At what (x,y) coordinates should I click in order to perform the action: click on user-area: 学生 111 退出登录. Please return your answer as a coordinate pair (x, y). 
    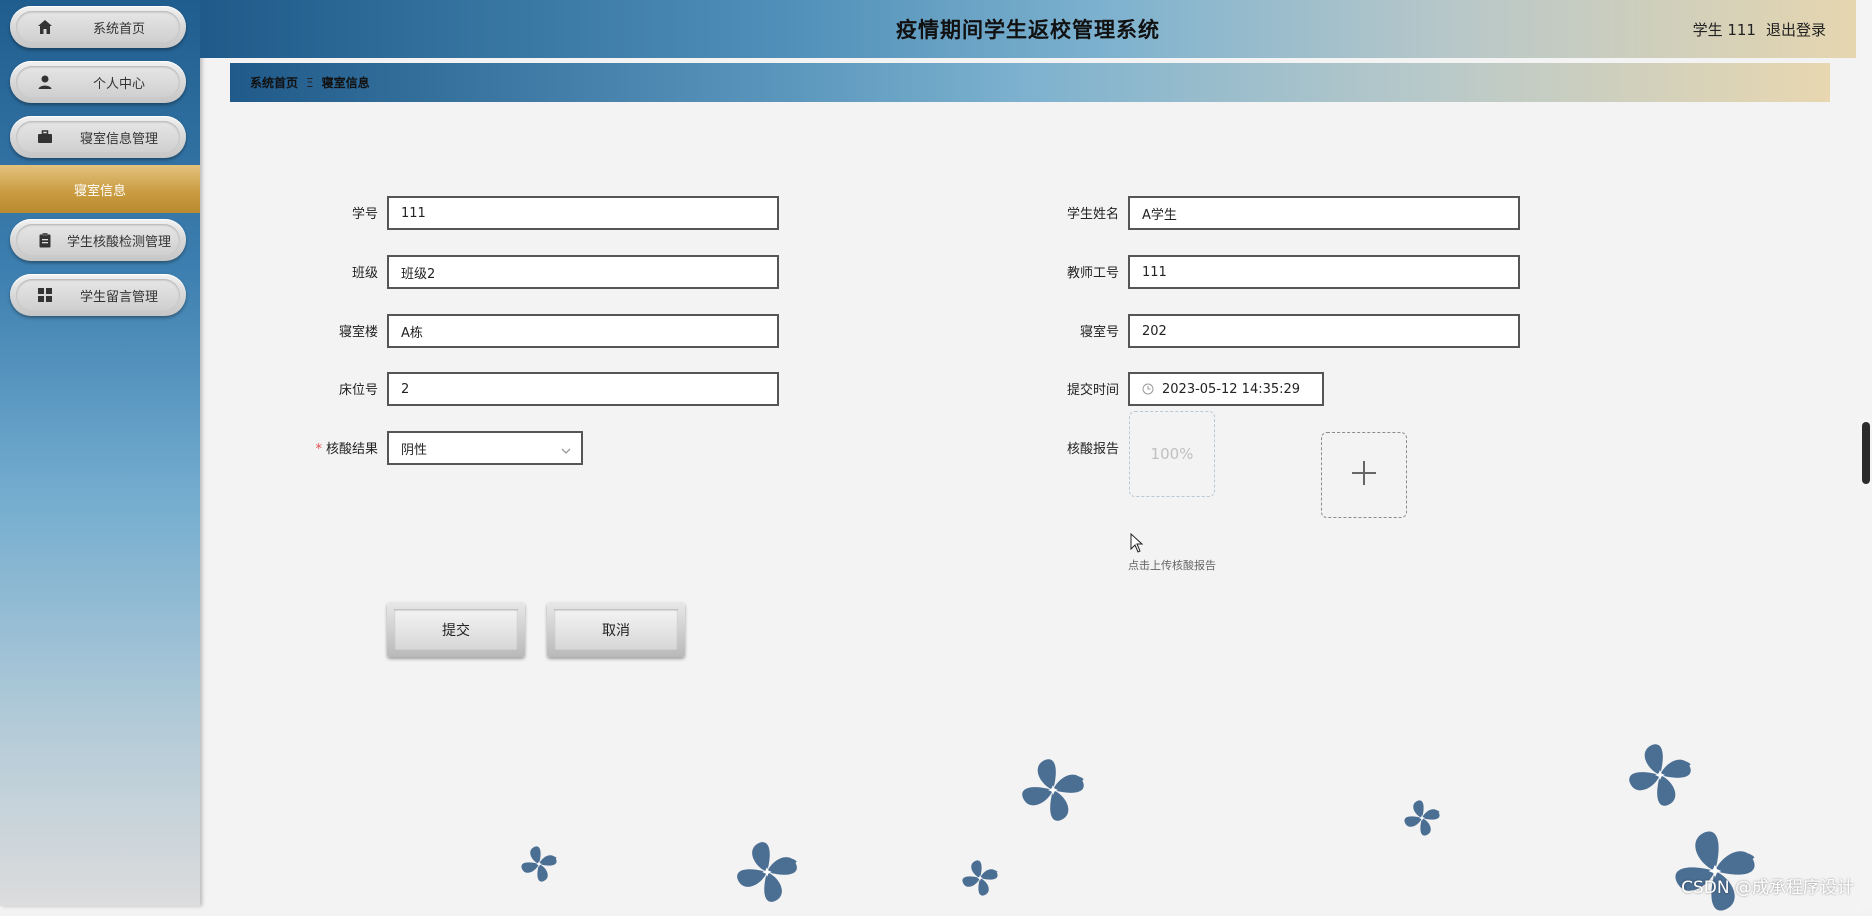
    Looking at the image, I should click on (1754, 29).